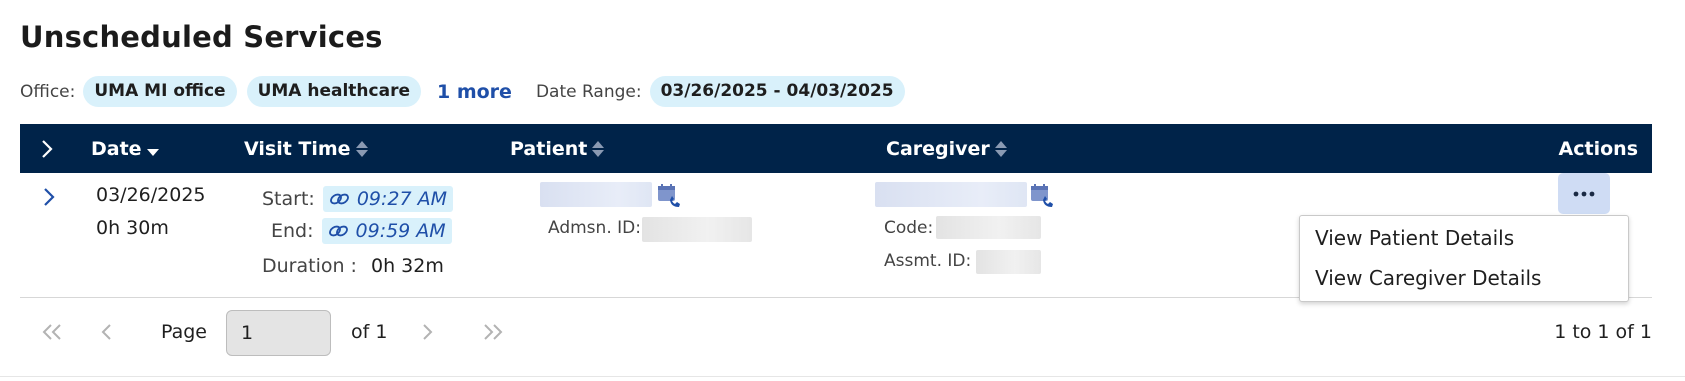 The image size is (1685, 381). I want to click on start-time-link: 09:27 AM, so click(388, 199).